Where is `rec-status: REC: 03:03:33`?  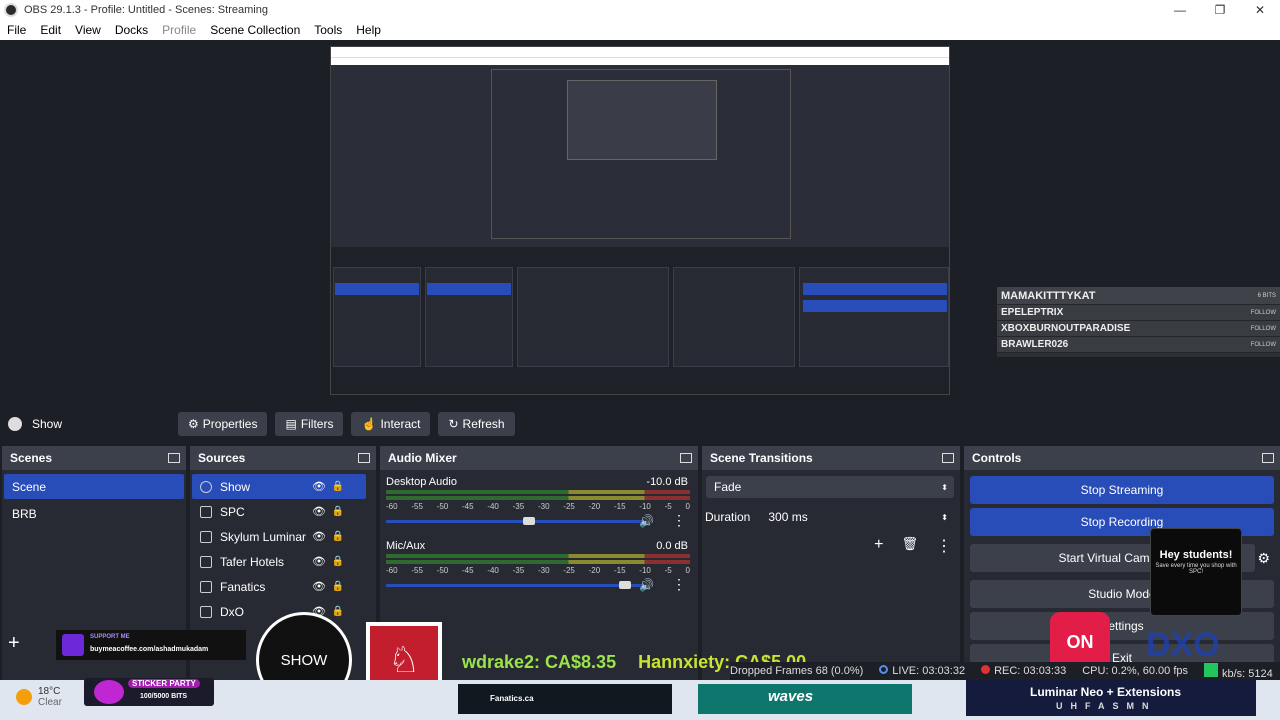
rec-status: REC: 03:03:33 is located at coordinates (1023, 671).